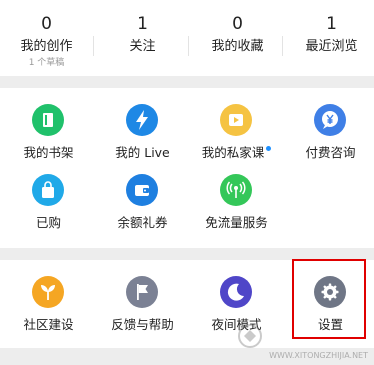 The height and width of the screenshot is (365, 374). What do you see at coordinates (236, 222) in the screenshot?
I see `menu-item-label: 免流量服务` at bounding box center [236, 222].